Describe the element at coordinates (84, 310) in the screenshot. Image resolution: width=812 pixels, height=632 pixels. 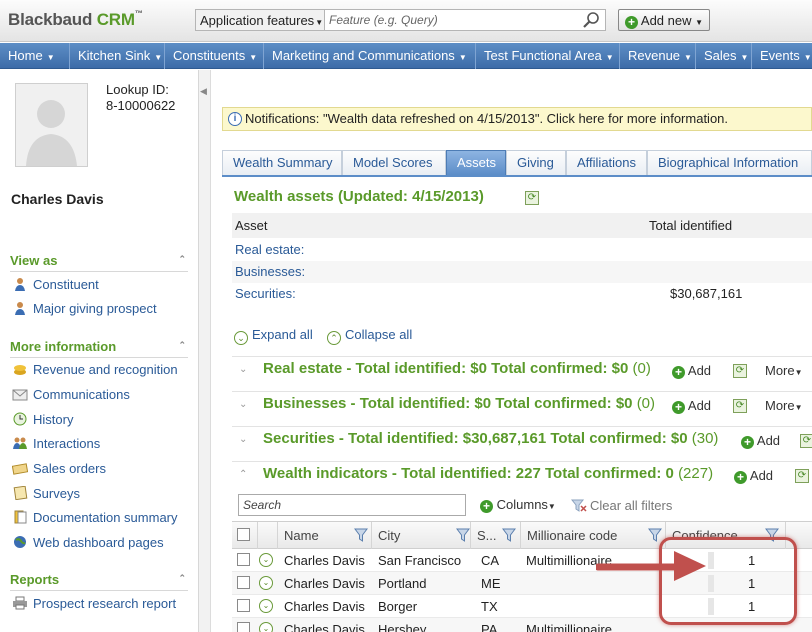
I see `view-as-major-giving-prospect: Major giving prospect` at that location.